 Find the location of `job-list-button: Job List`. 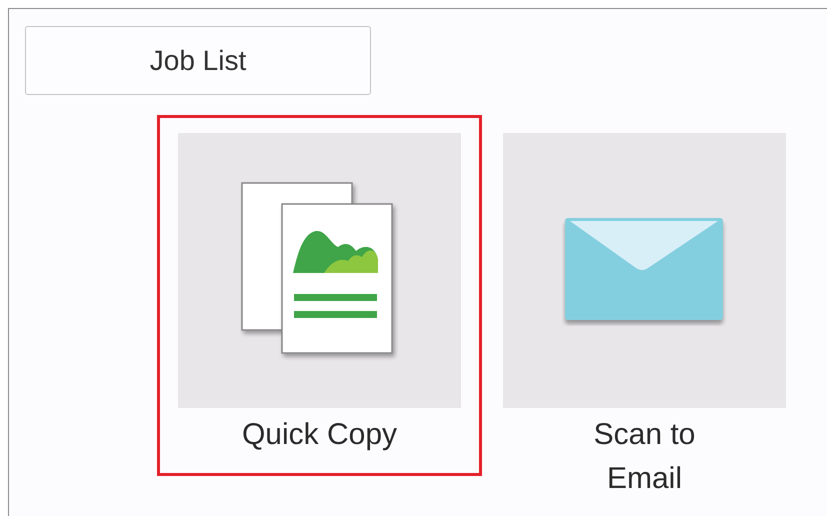

job-list-button: Job List is located at coordinates (198, 60).